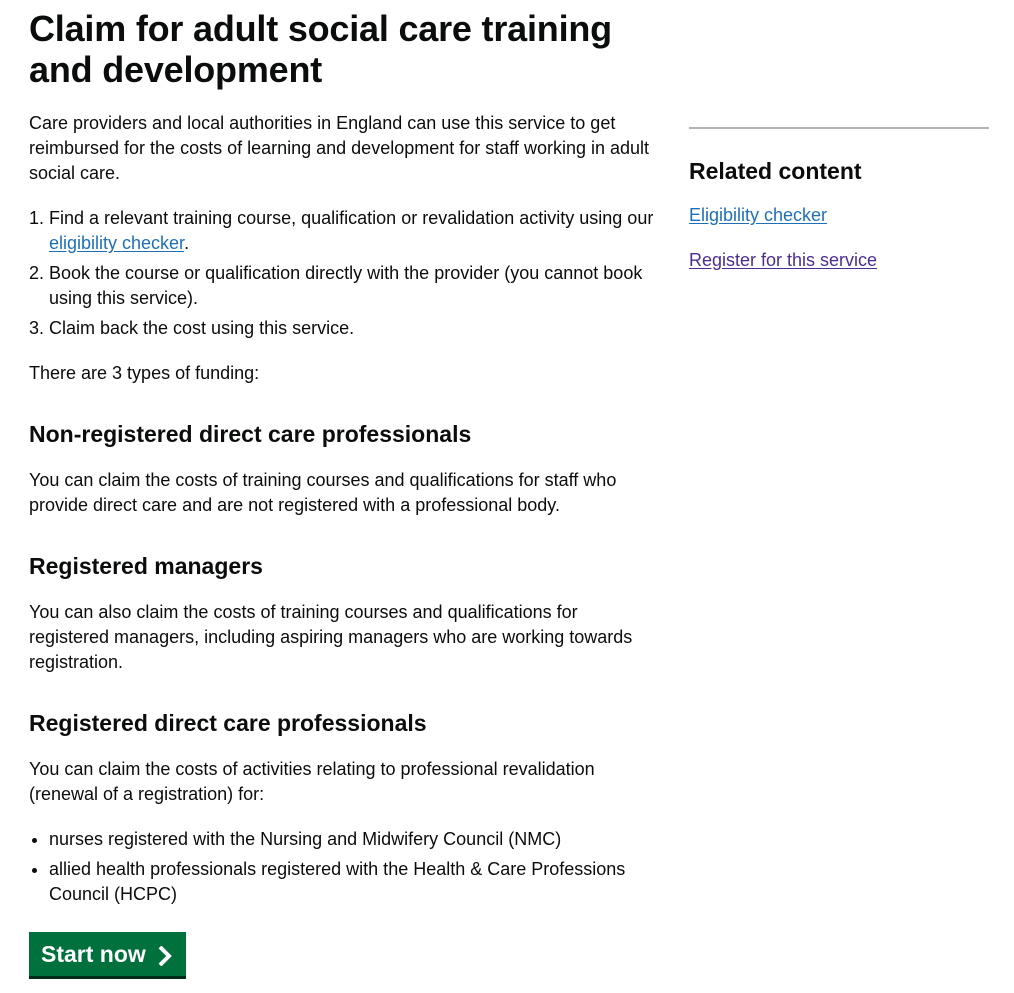  I want to click on step-3: Claim back the cost using this service., so click(354, 328).